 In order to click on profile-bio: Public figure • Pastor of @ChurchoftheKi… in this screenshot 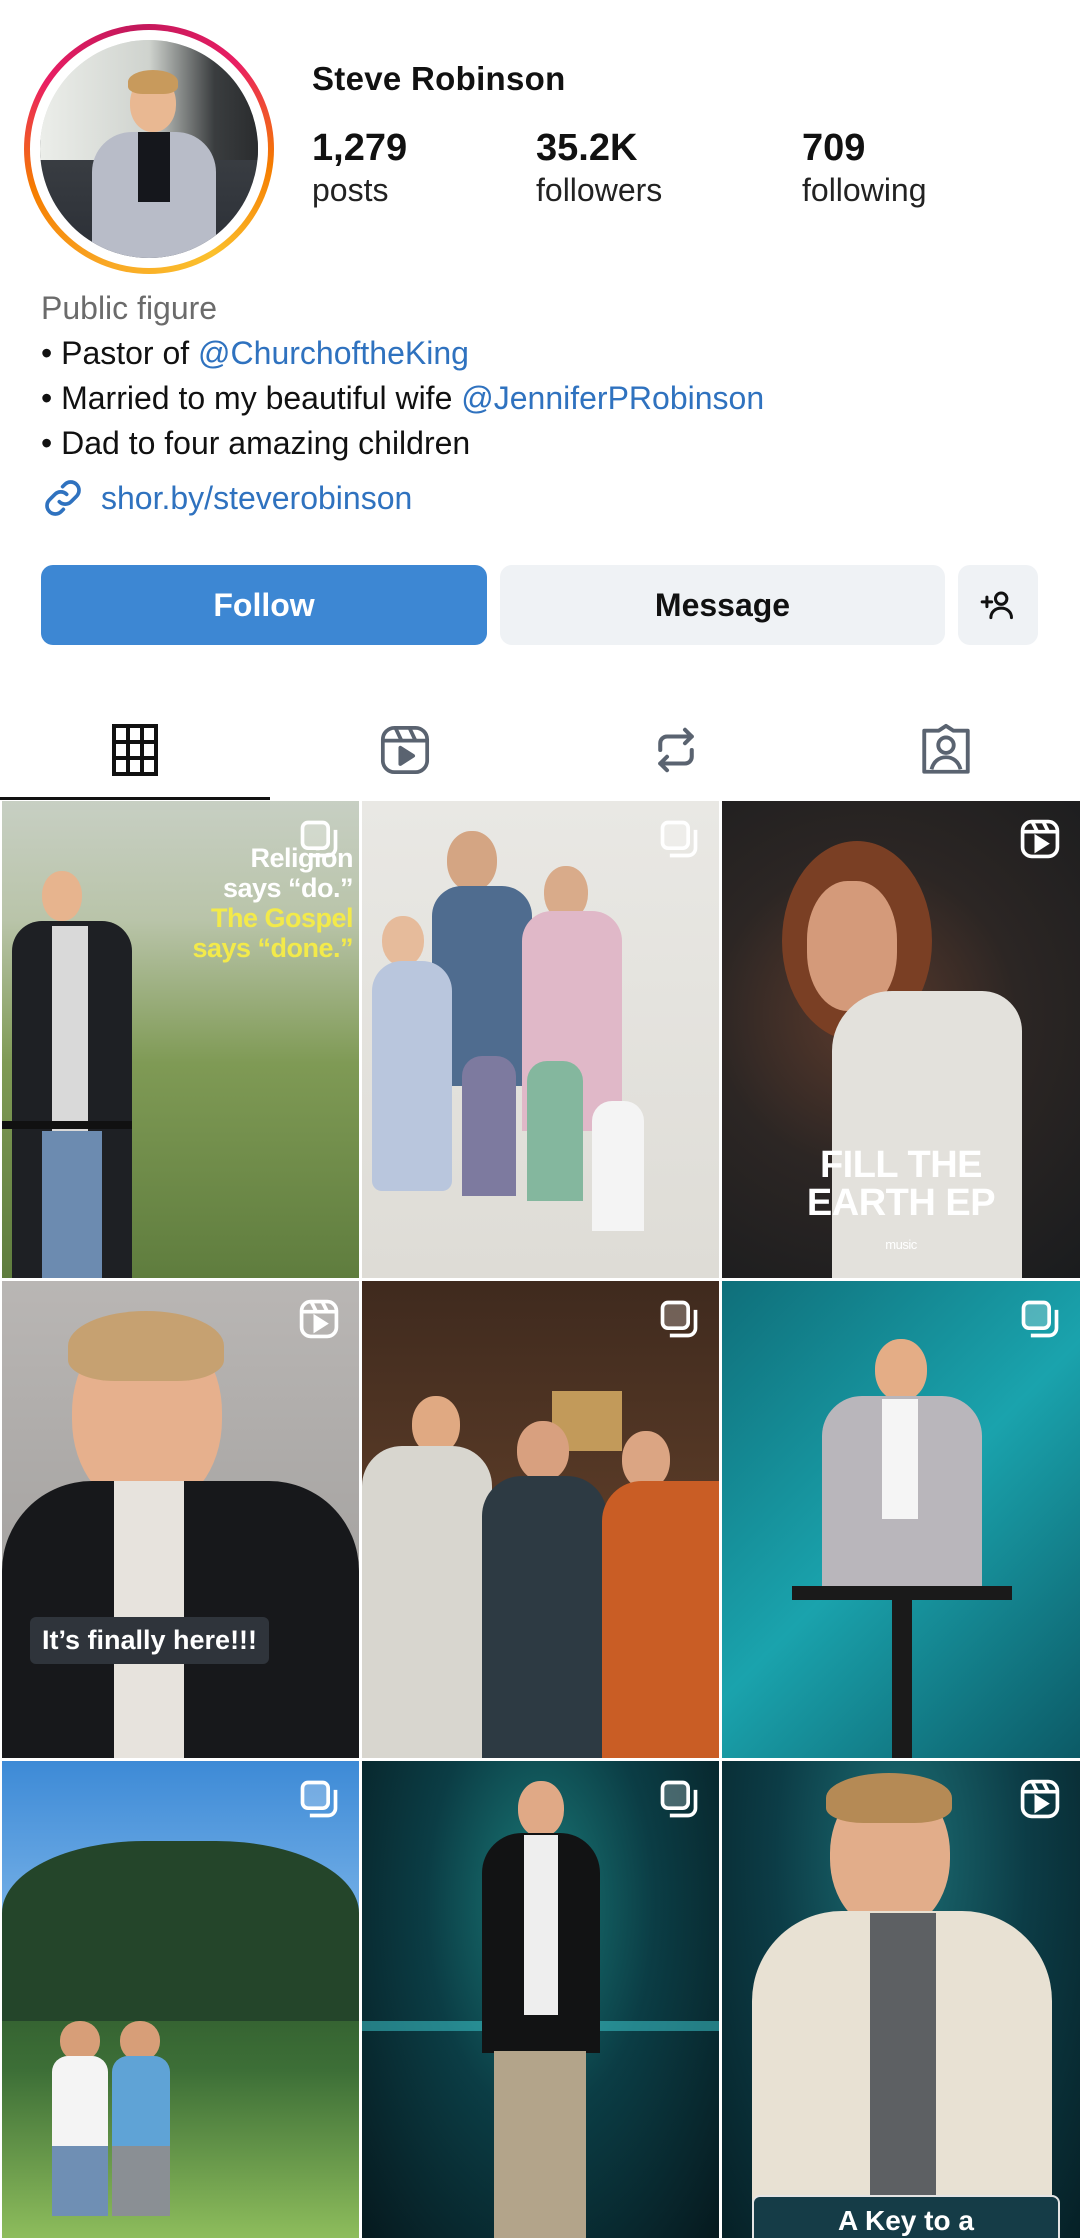, I will do `click(402, 376)`.